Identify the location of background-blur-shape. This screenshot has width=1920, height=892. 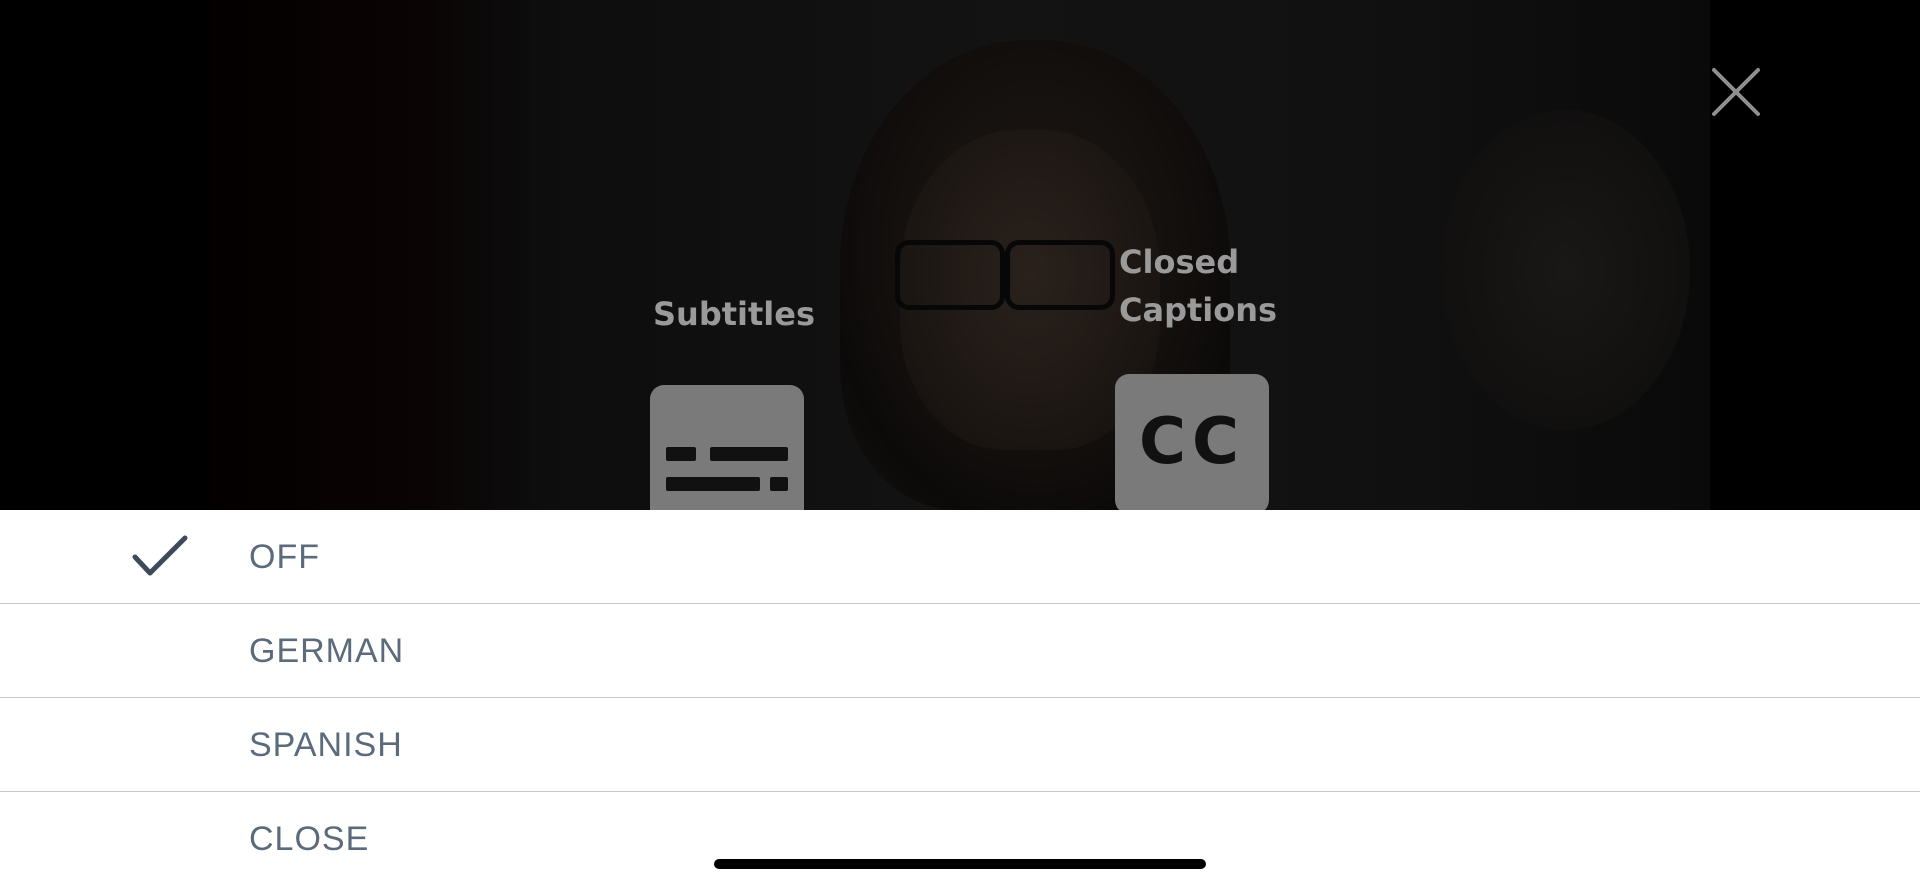
(1565, 270).